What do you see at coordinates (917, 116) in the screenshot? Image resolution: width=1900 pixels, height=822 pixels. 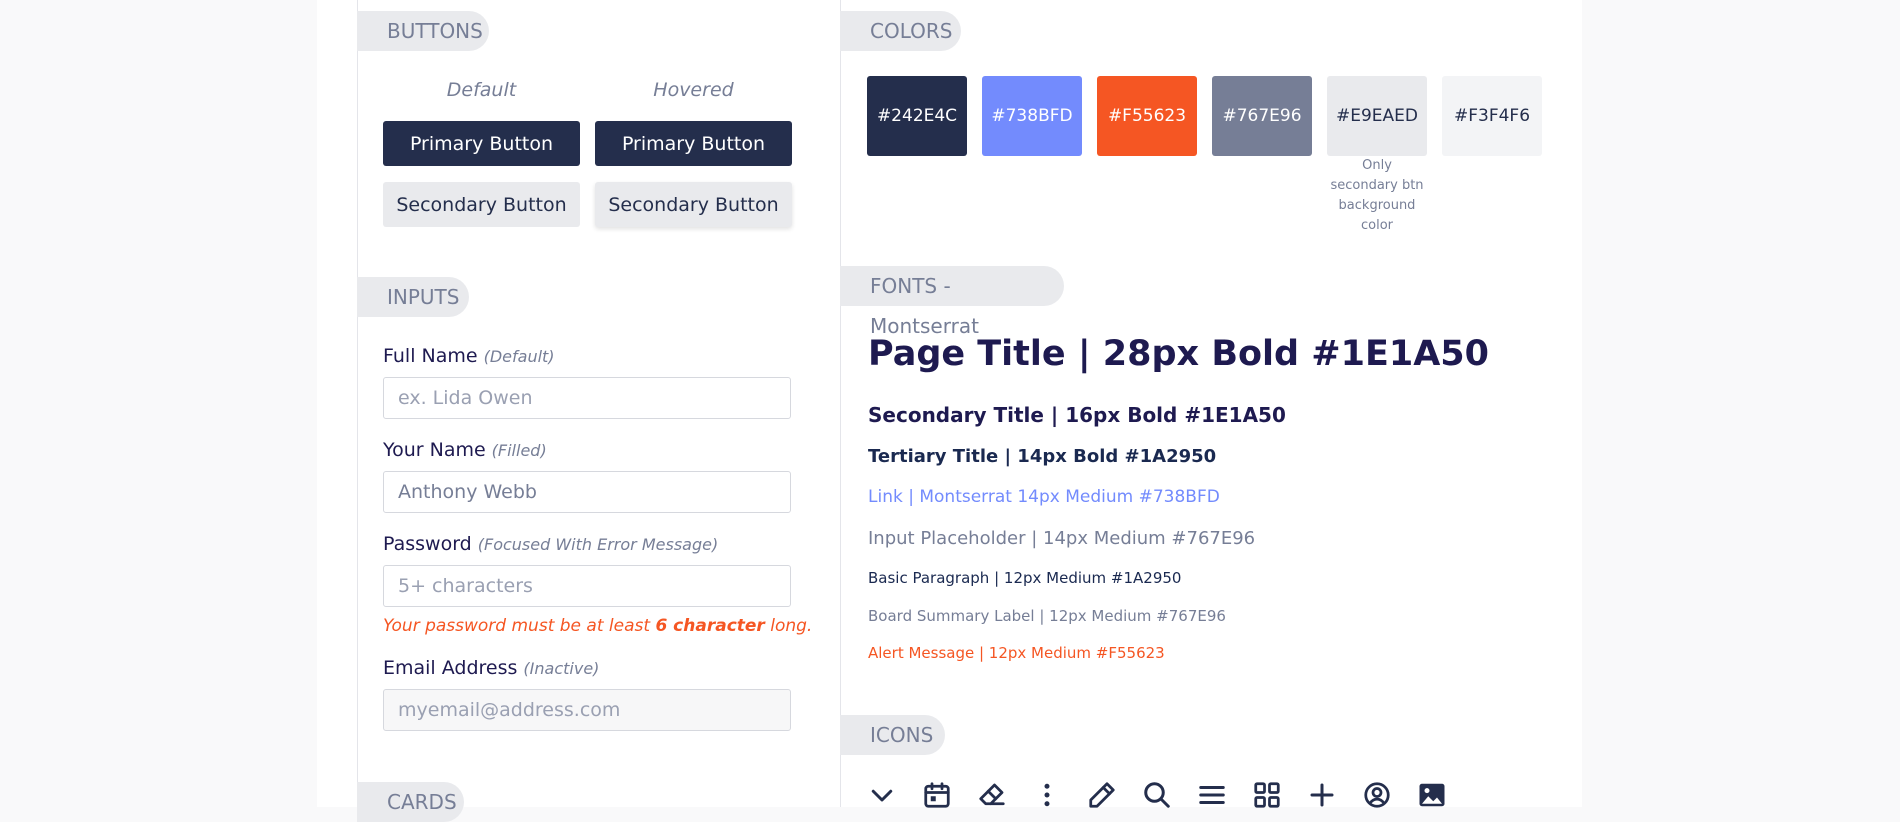 I see `color-swatch: #242E4C` at bounding box center [917, 116].